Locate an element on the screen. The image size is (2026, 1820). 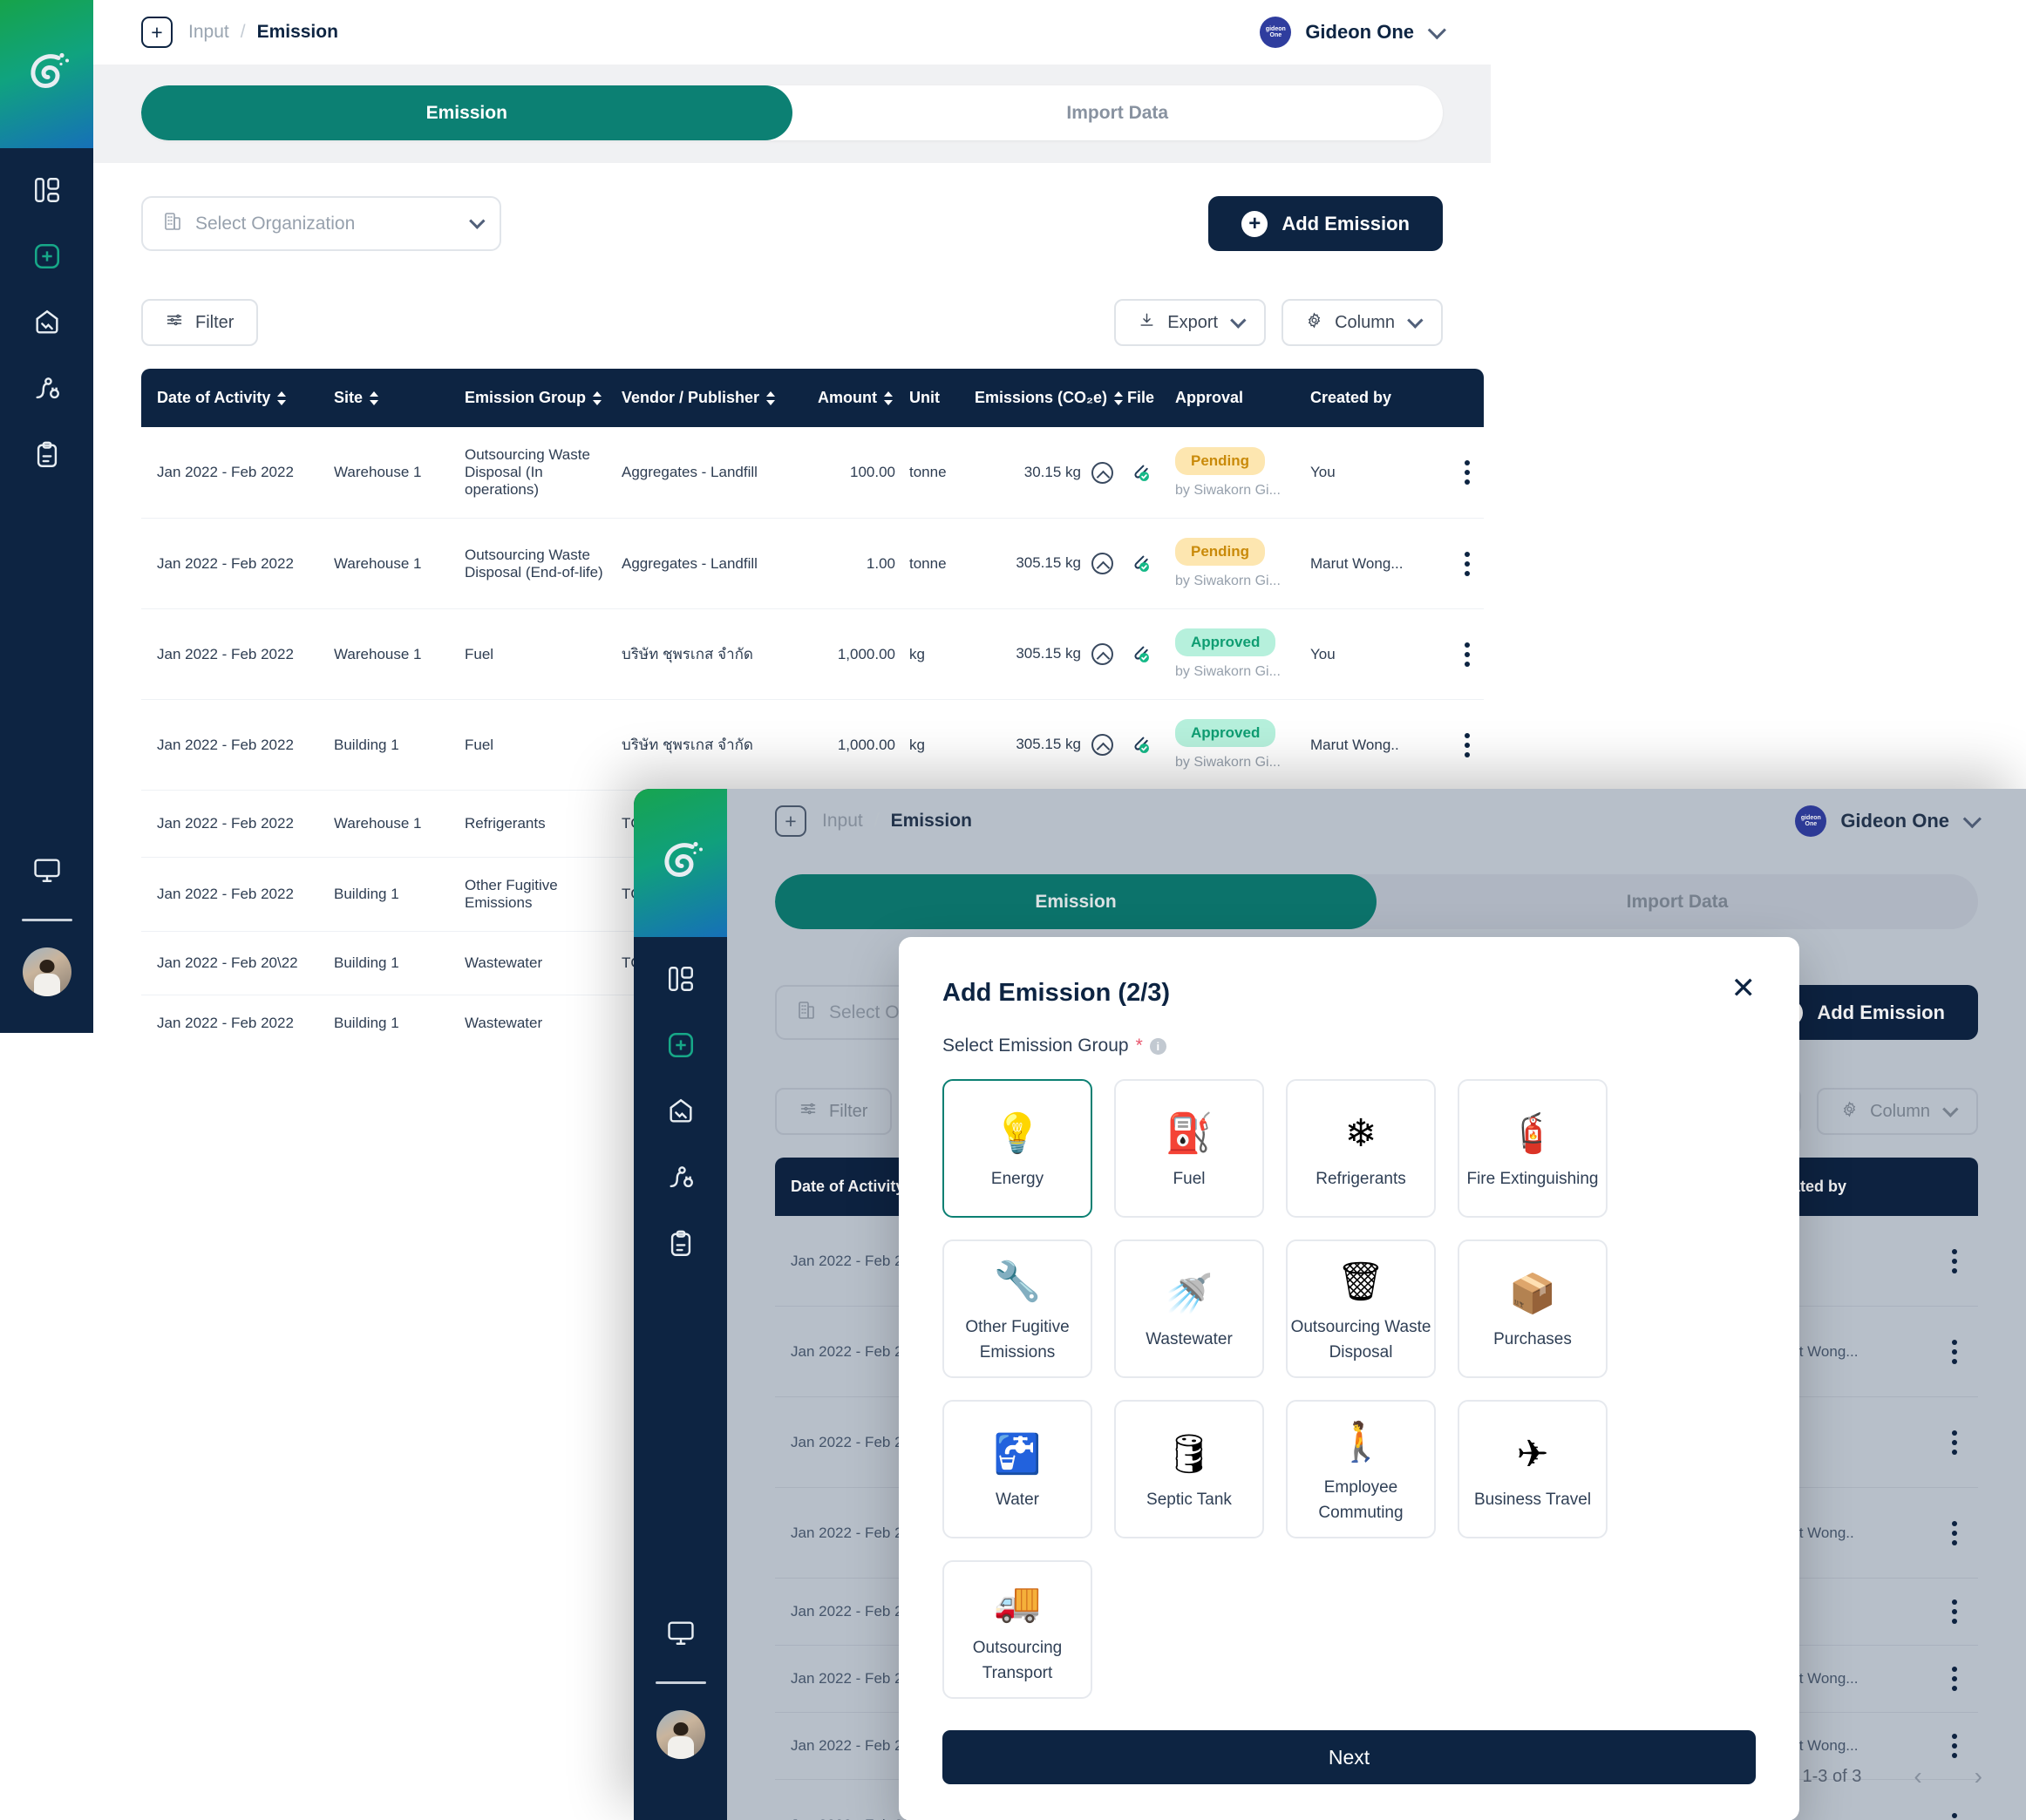
col-emissions-co2e: Emissions (CO₂e) is located at coordinates (1042, 398).